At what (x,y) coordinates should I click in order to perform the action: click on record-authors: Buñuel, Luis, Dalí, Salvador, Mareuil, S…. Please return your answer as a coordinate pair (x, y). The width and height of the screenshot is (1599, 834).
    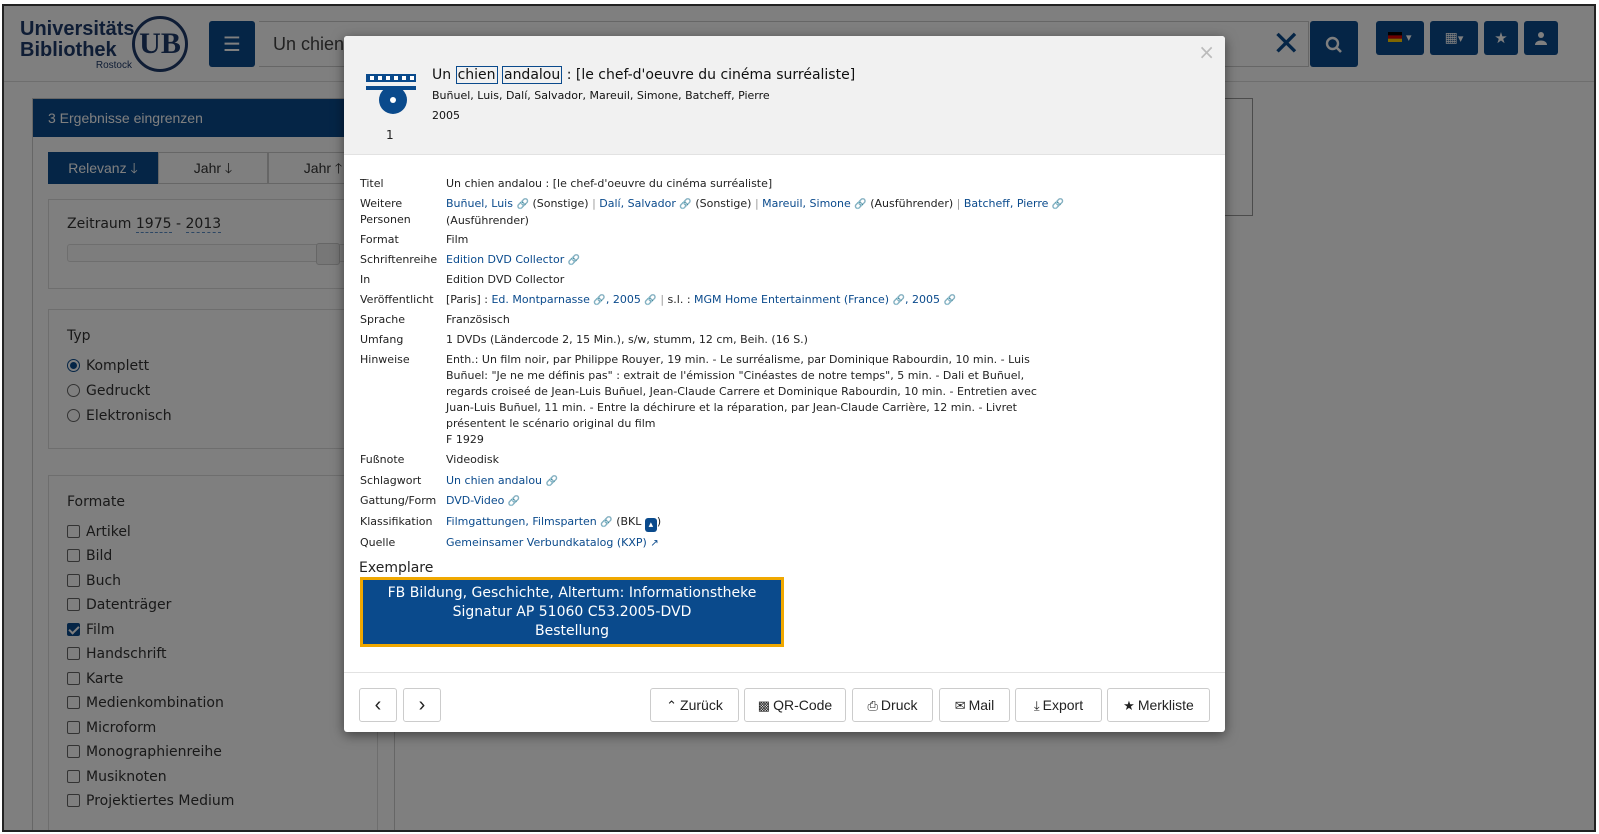
    Looking at the image, I should click on (601, 95).